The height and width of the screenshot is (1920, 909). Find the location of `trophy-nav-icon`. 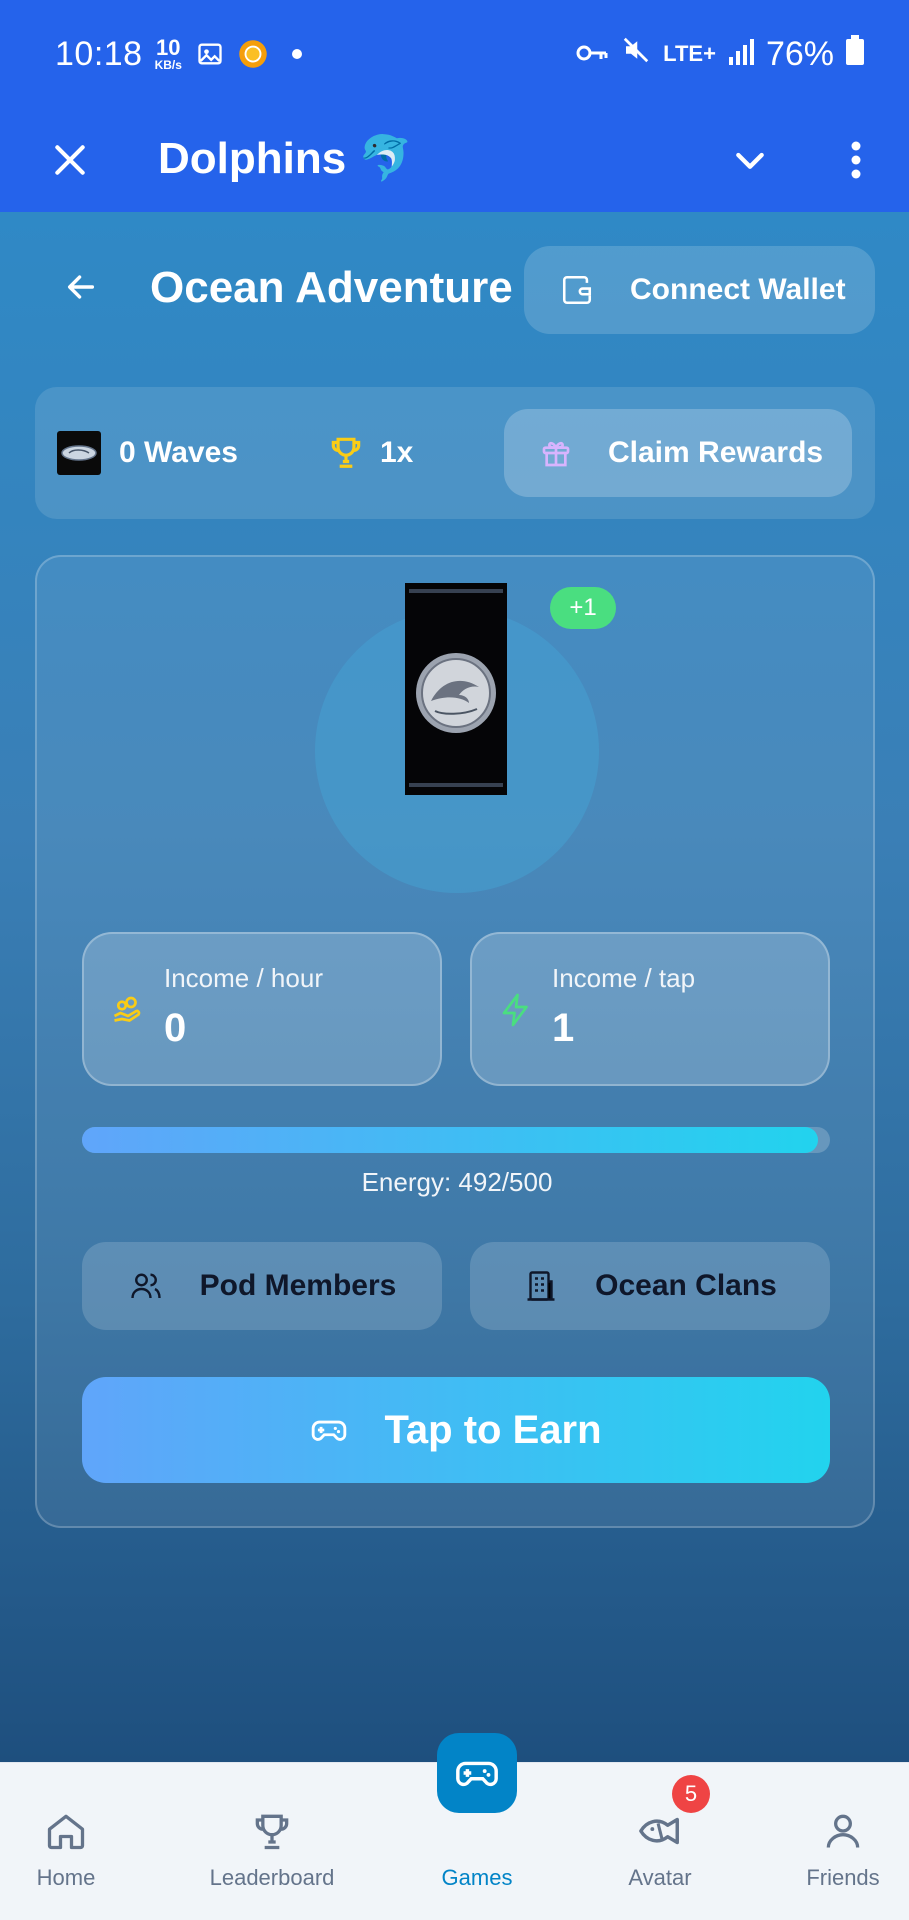

trophy-nav-icon is located at coordinates (272, 1831).